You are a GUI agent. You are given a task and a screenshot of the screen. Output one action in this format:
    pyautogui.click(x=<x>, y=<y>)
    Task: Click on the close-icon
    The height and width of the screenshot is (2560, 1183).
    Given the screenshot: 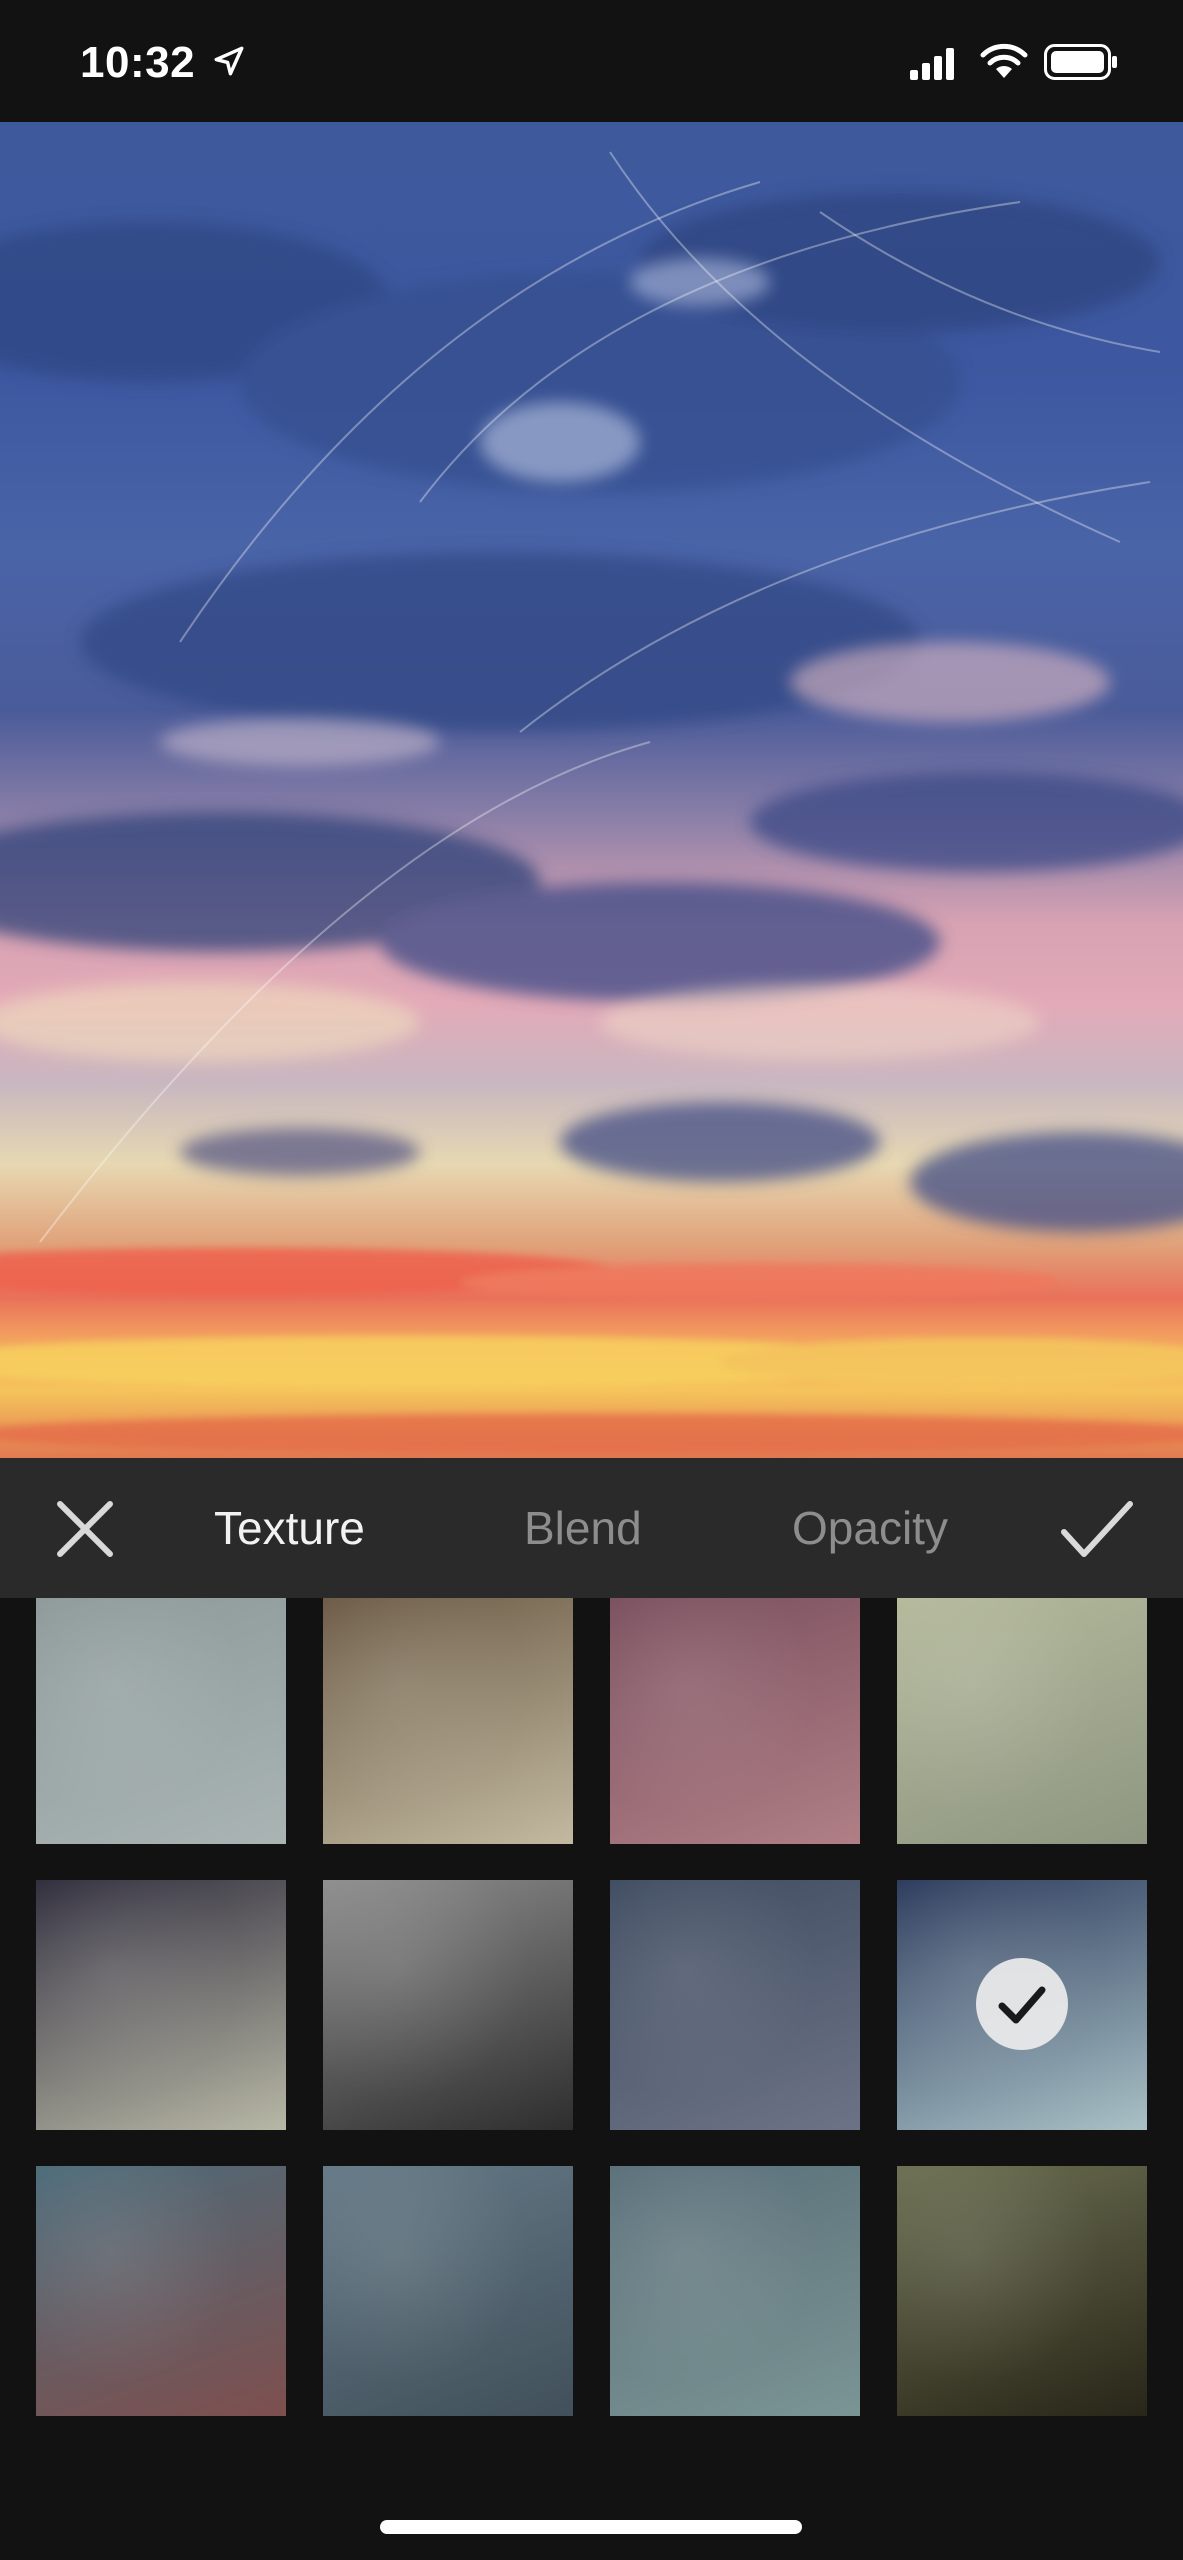 What is the action you would take?
    pyautogui.click(x=85, y=1529)
    